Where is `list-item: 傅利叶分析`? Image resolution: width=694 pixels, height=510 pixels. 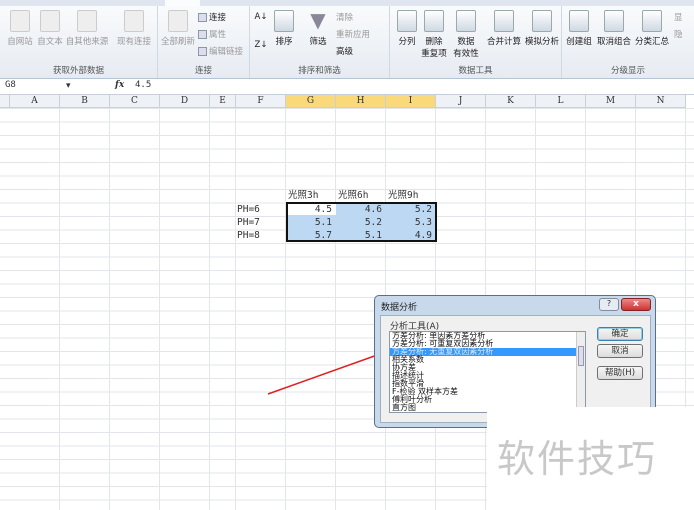 list-item: 傅利叶分析 is located at coordinates (487, 400).